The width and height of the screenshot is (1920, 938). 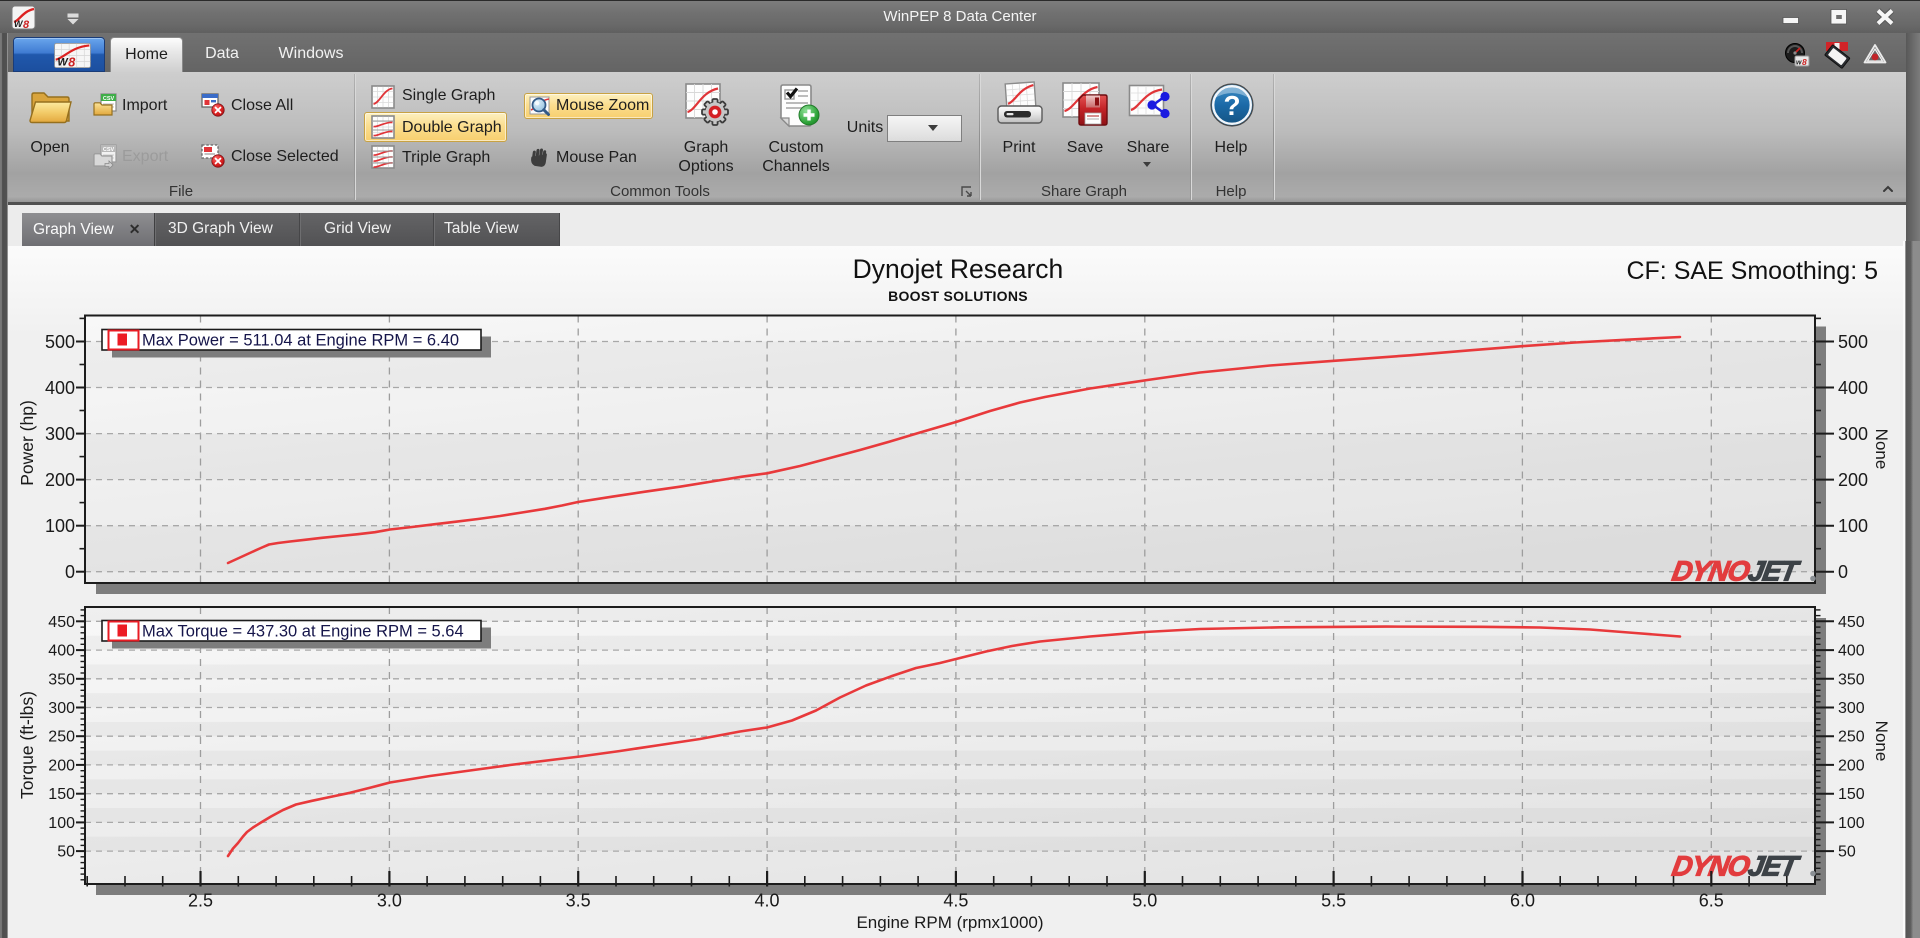 I want to click on svg-text: 5.0, so click(x=1144, y=901).